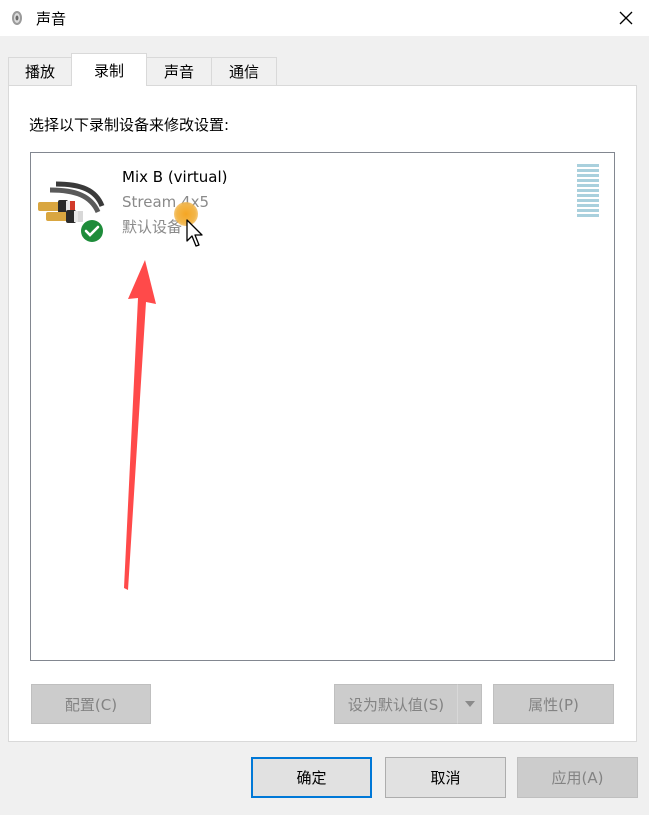  What do you see at coordinates (396, 704) in the screenshot?
I see `set-default-button: 设为默认值(S)` at bounding box center [396, 704].